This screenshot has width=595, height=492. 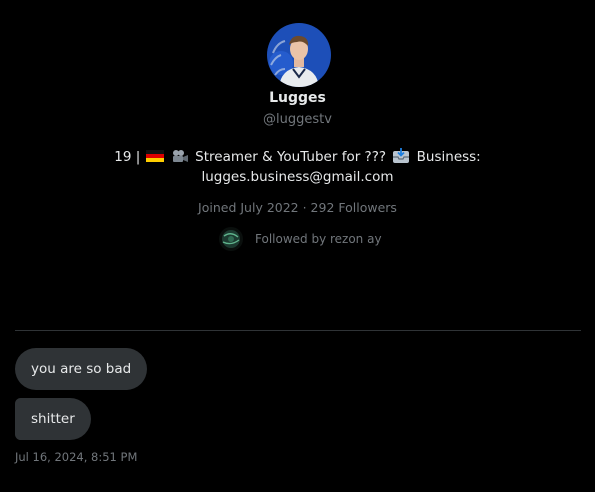 What do you see at coordinates (297, 177) in the screenshot?
I see `bio-email: lugges.business@gmail.com` at bounding box center [297, 177].